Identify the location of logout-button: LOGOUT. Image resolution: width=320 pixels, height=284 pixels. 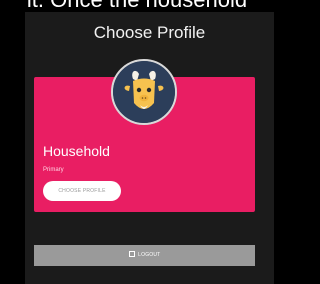
(144, 255).